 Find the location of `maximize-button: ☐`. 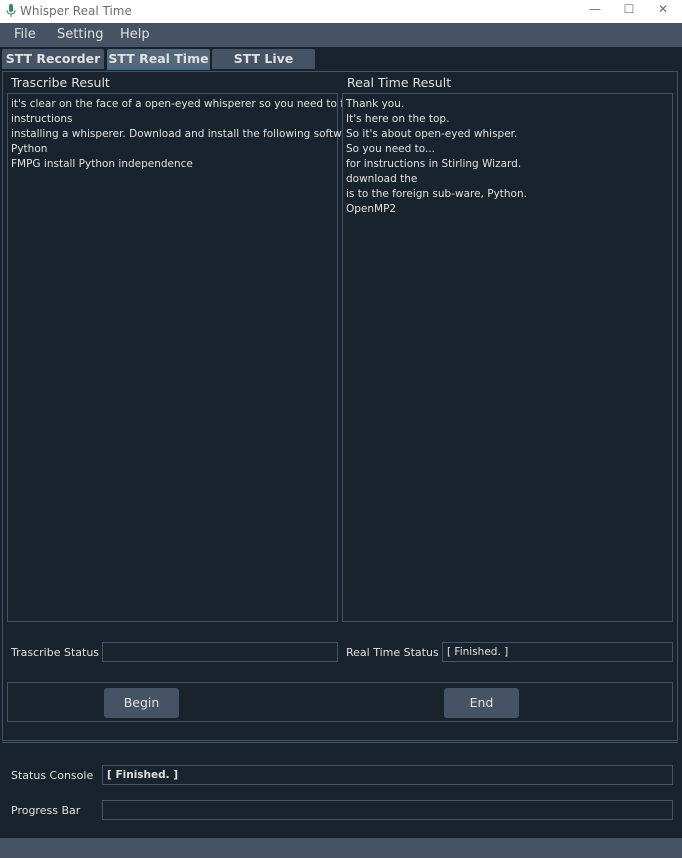

maximize-button: ☐ is located at coordinates (629, 11).